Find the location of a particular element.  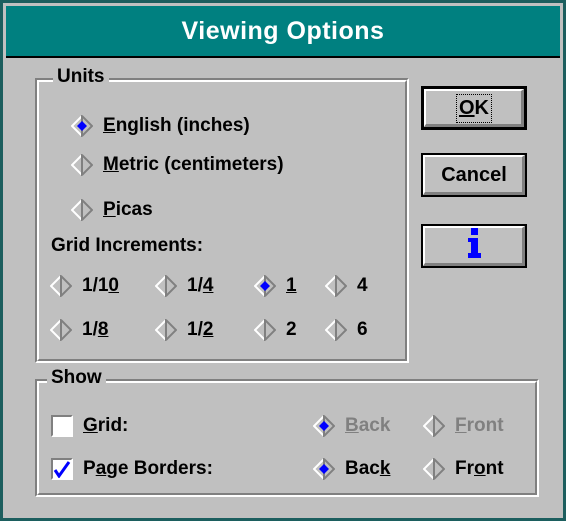

radio-english-label: English (inches) is located at coordinates (176, 125).